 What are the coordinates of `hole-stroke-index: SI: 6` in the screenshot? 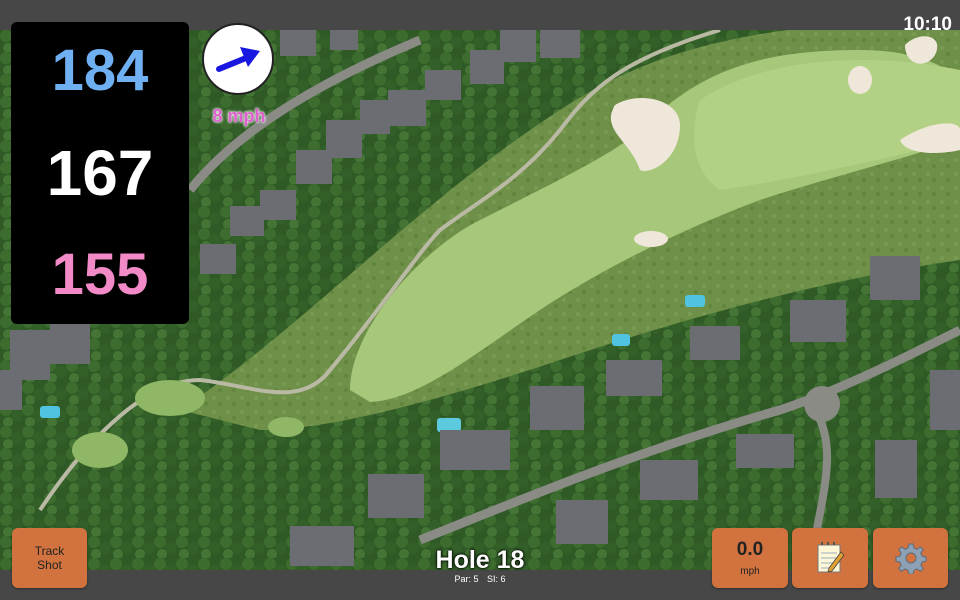 It's located at (496, 579).